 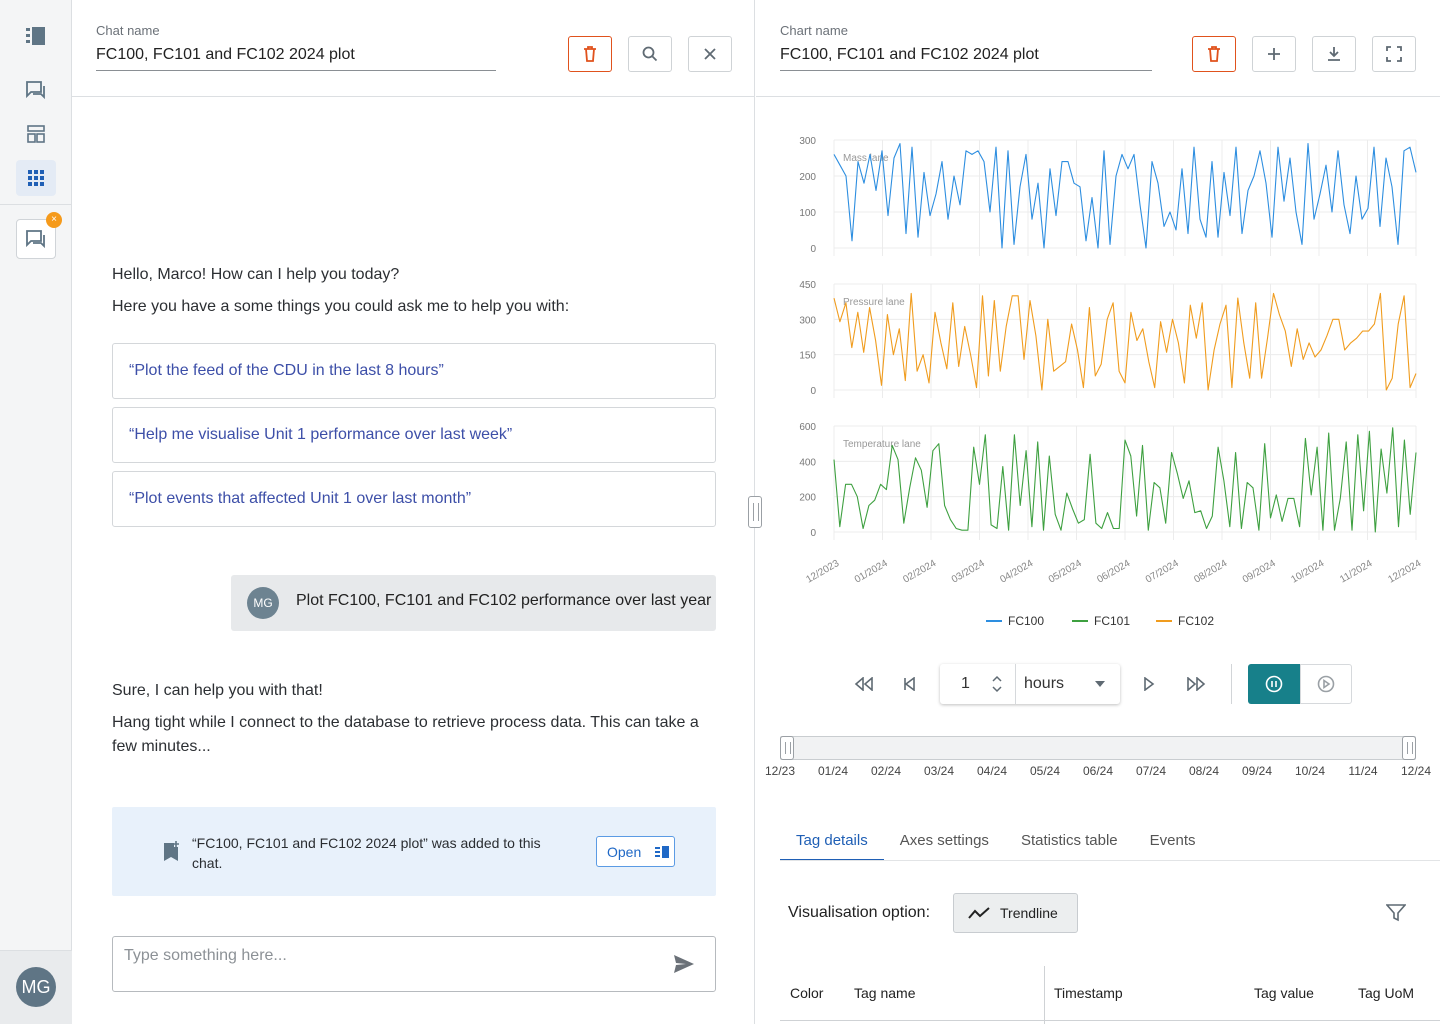 I want to click on step-unit-select: hours, so click(x=1044, y=684).